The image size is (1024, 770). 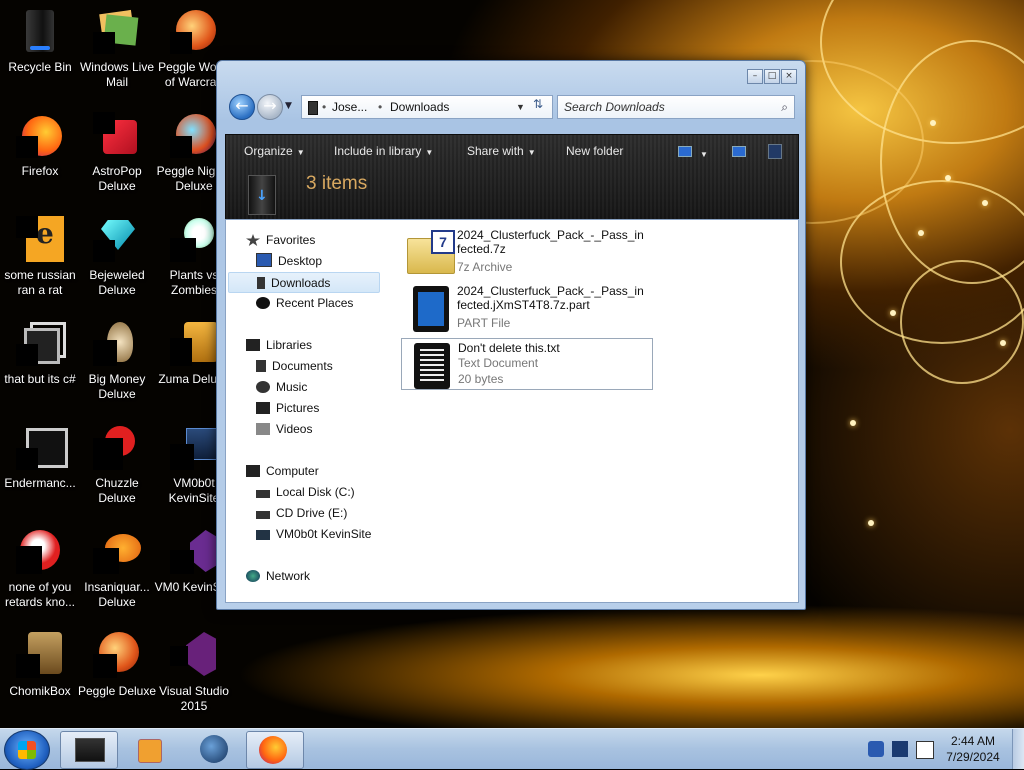 I want to click on share-with-button: Share with ▼, so click(x=501, y=151).